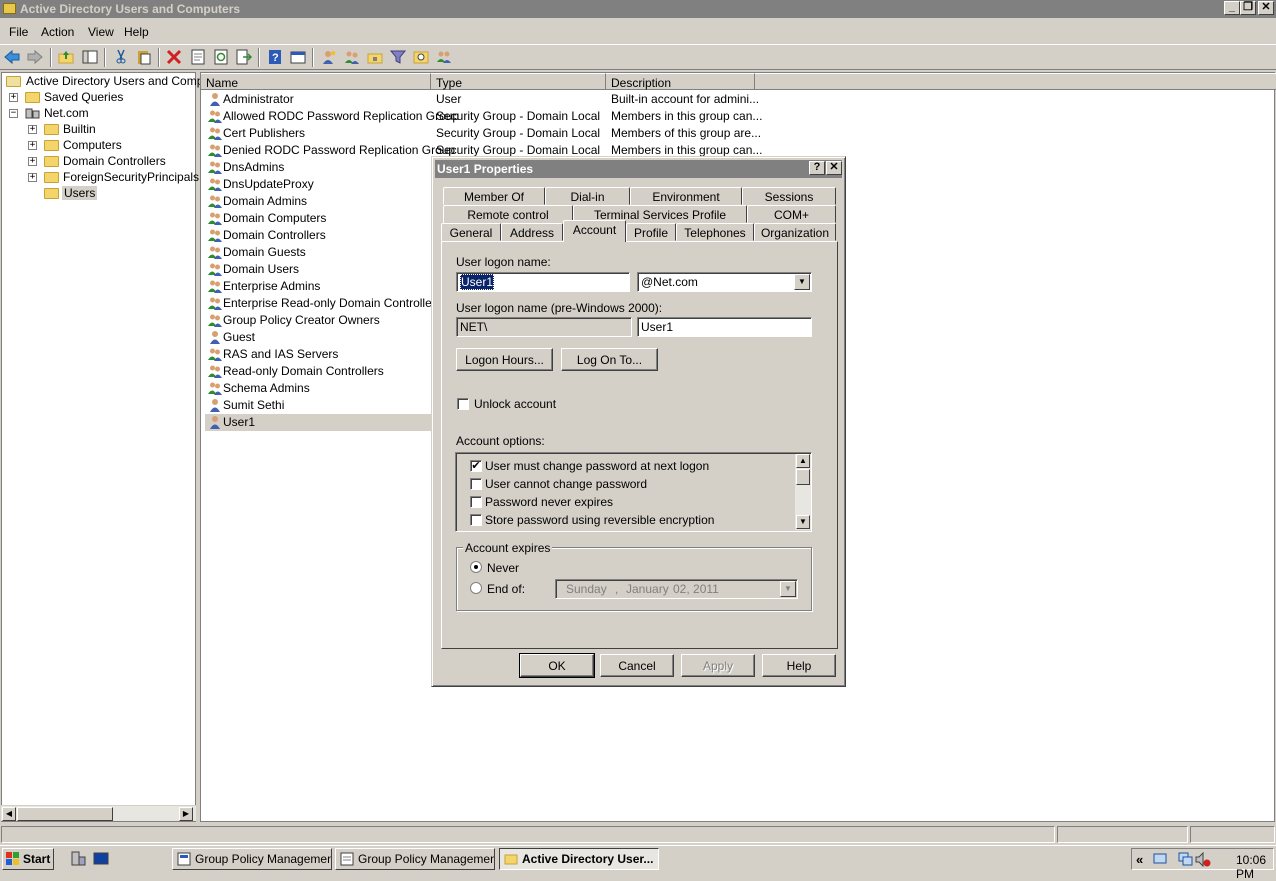  What do you see at coordinates (244, 57) in the screenshot?
I see `export-list-icon` at bounding box center [244, 57].